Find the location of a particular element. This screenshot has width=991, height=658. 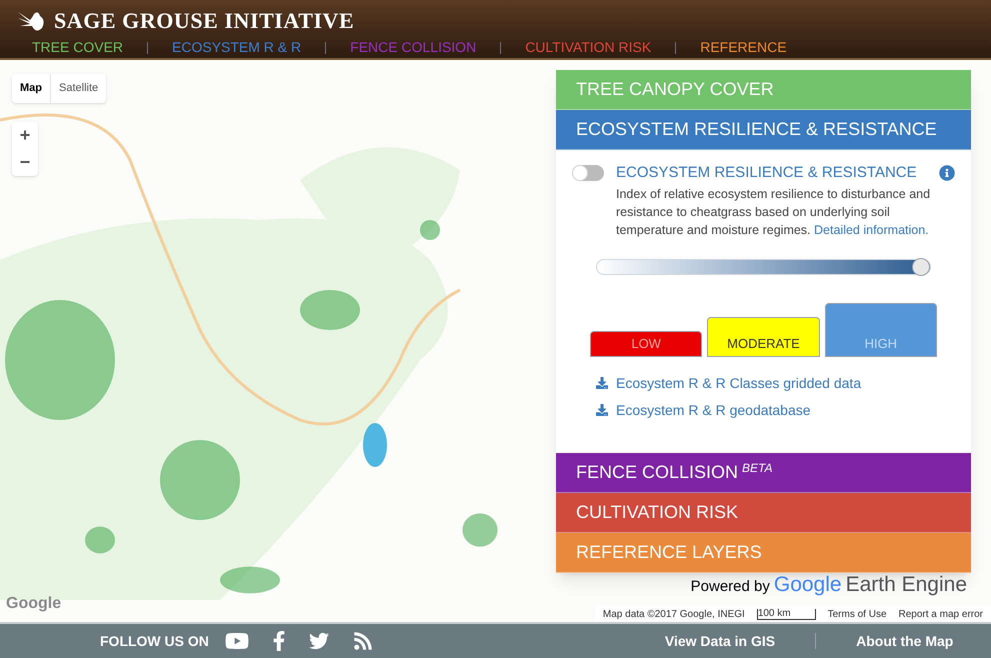

download-link: Ecosystem R & R geodatabase is located at coordinates (775, 410).